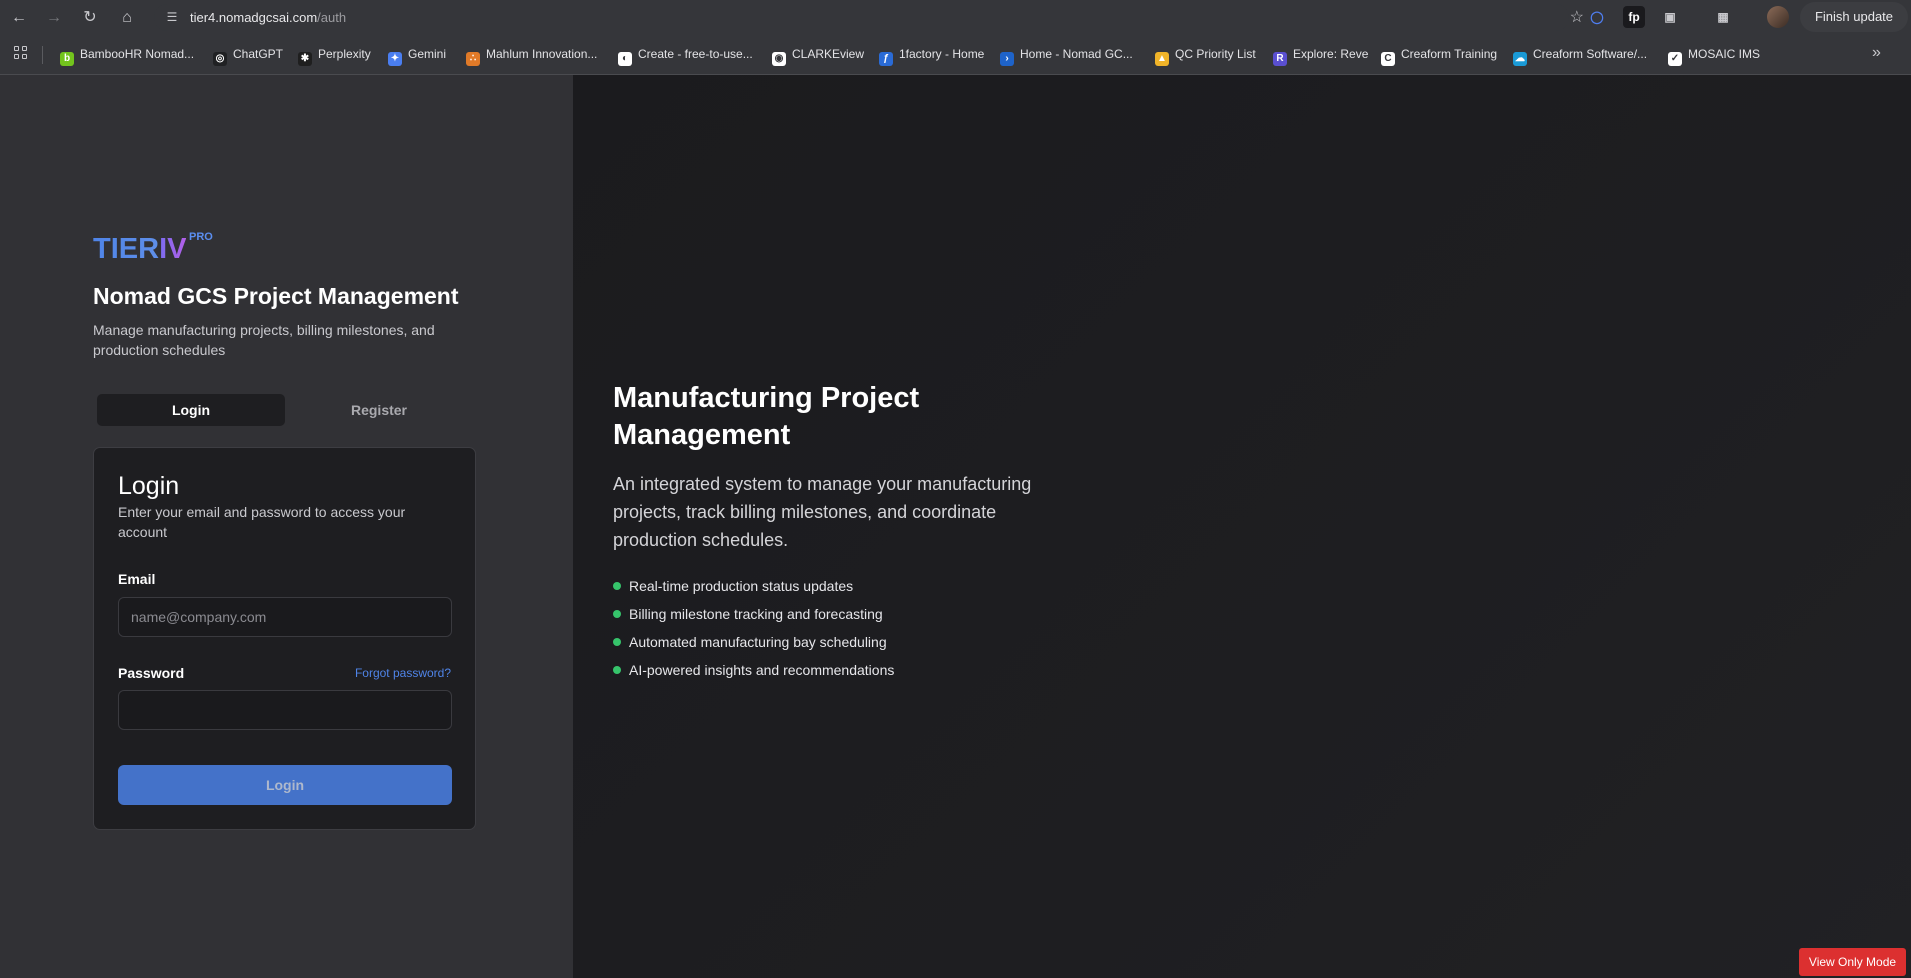  I want to click on tieriv-pro-logo: TIERIV PRO, so click(153, 248).